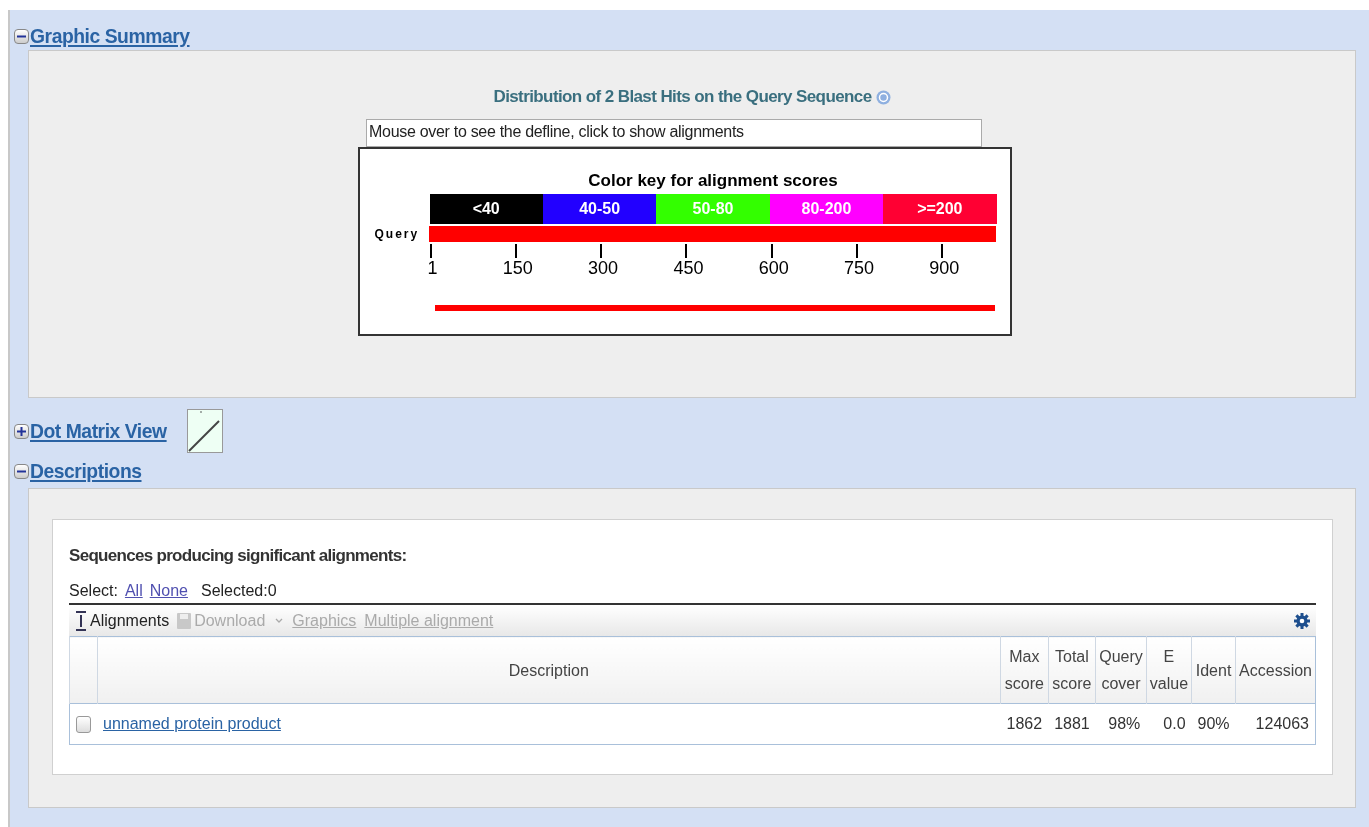 The height and width of the screenshot is (827, 1369). Describe the element at coordinates (93, 591) in the screenshot. I see `select-label: Select:` at that location.